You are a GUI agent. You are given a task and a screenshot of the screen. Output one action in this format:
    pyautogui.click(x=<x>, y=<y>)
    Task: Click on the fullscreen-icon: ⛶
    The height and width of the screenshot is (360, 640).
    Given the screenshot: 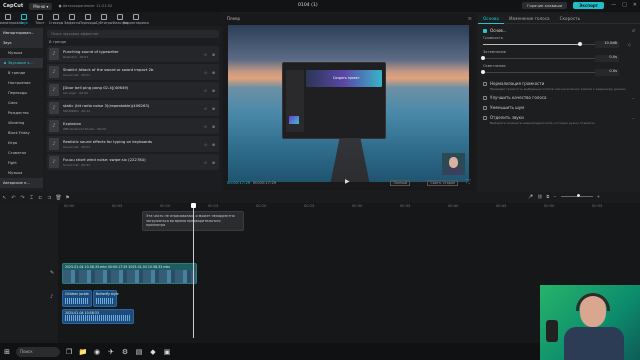 What is the action you would take?
    pyautogui.click(x=468, y=182)
    